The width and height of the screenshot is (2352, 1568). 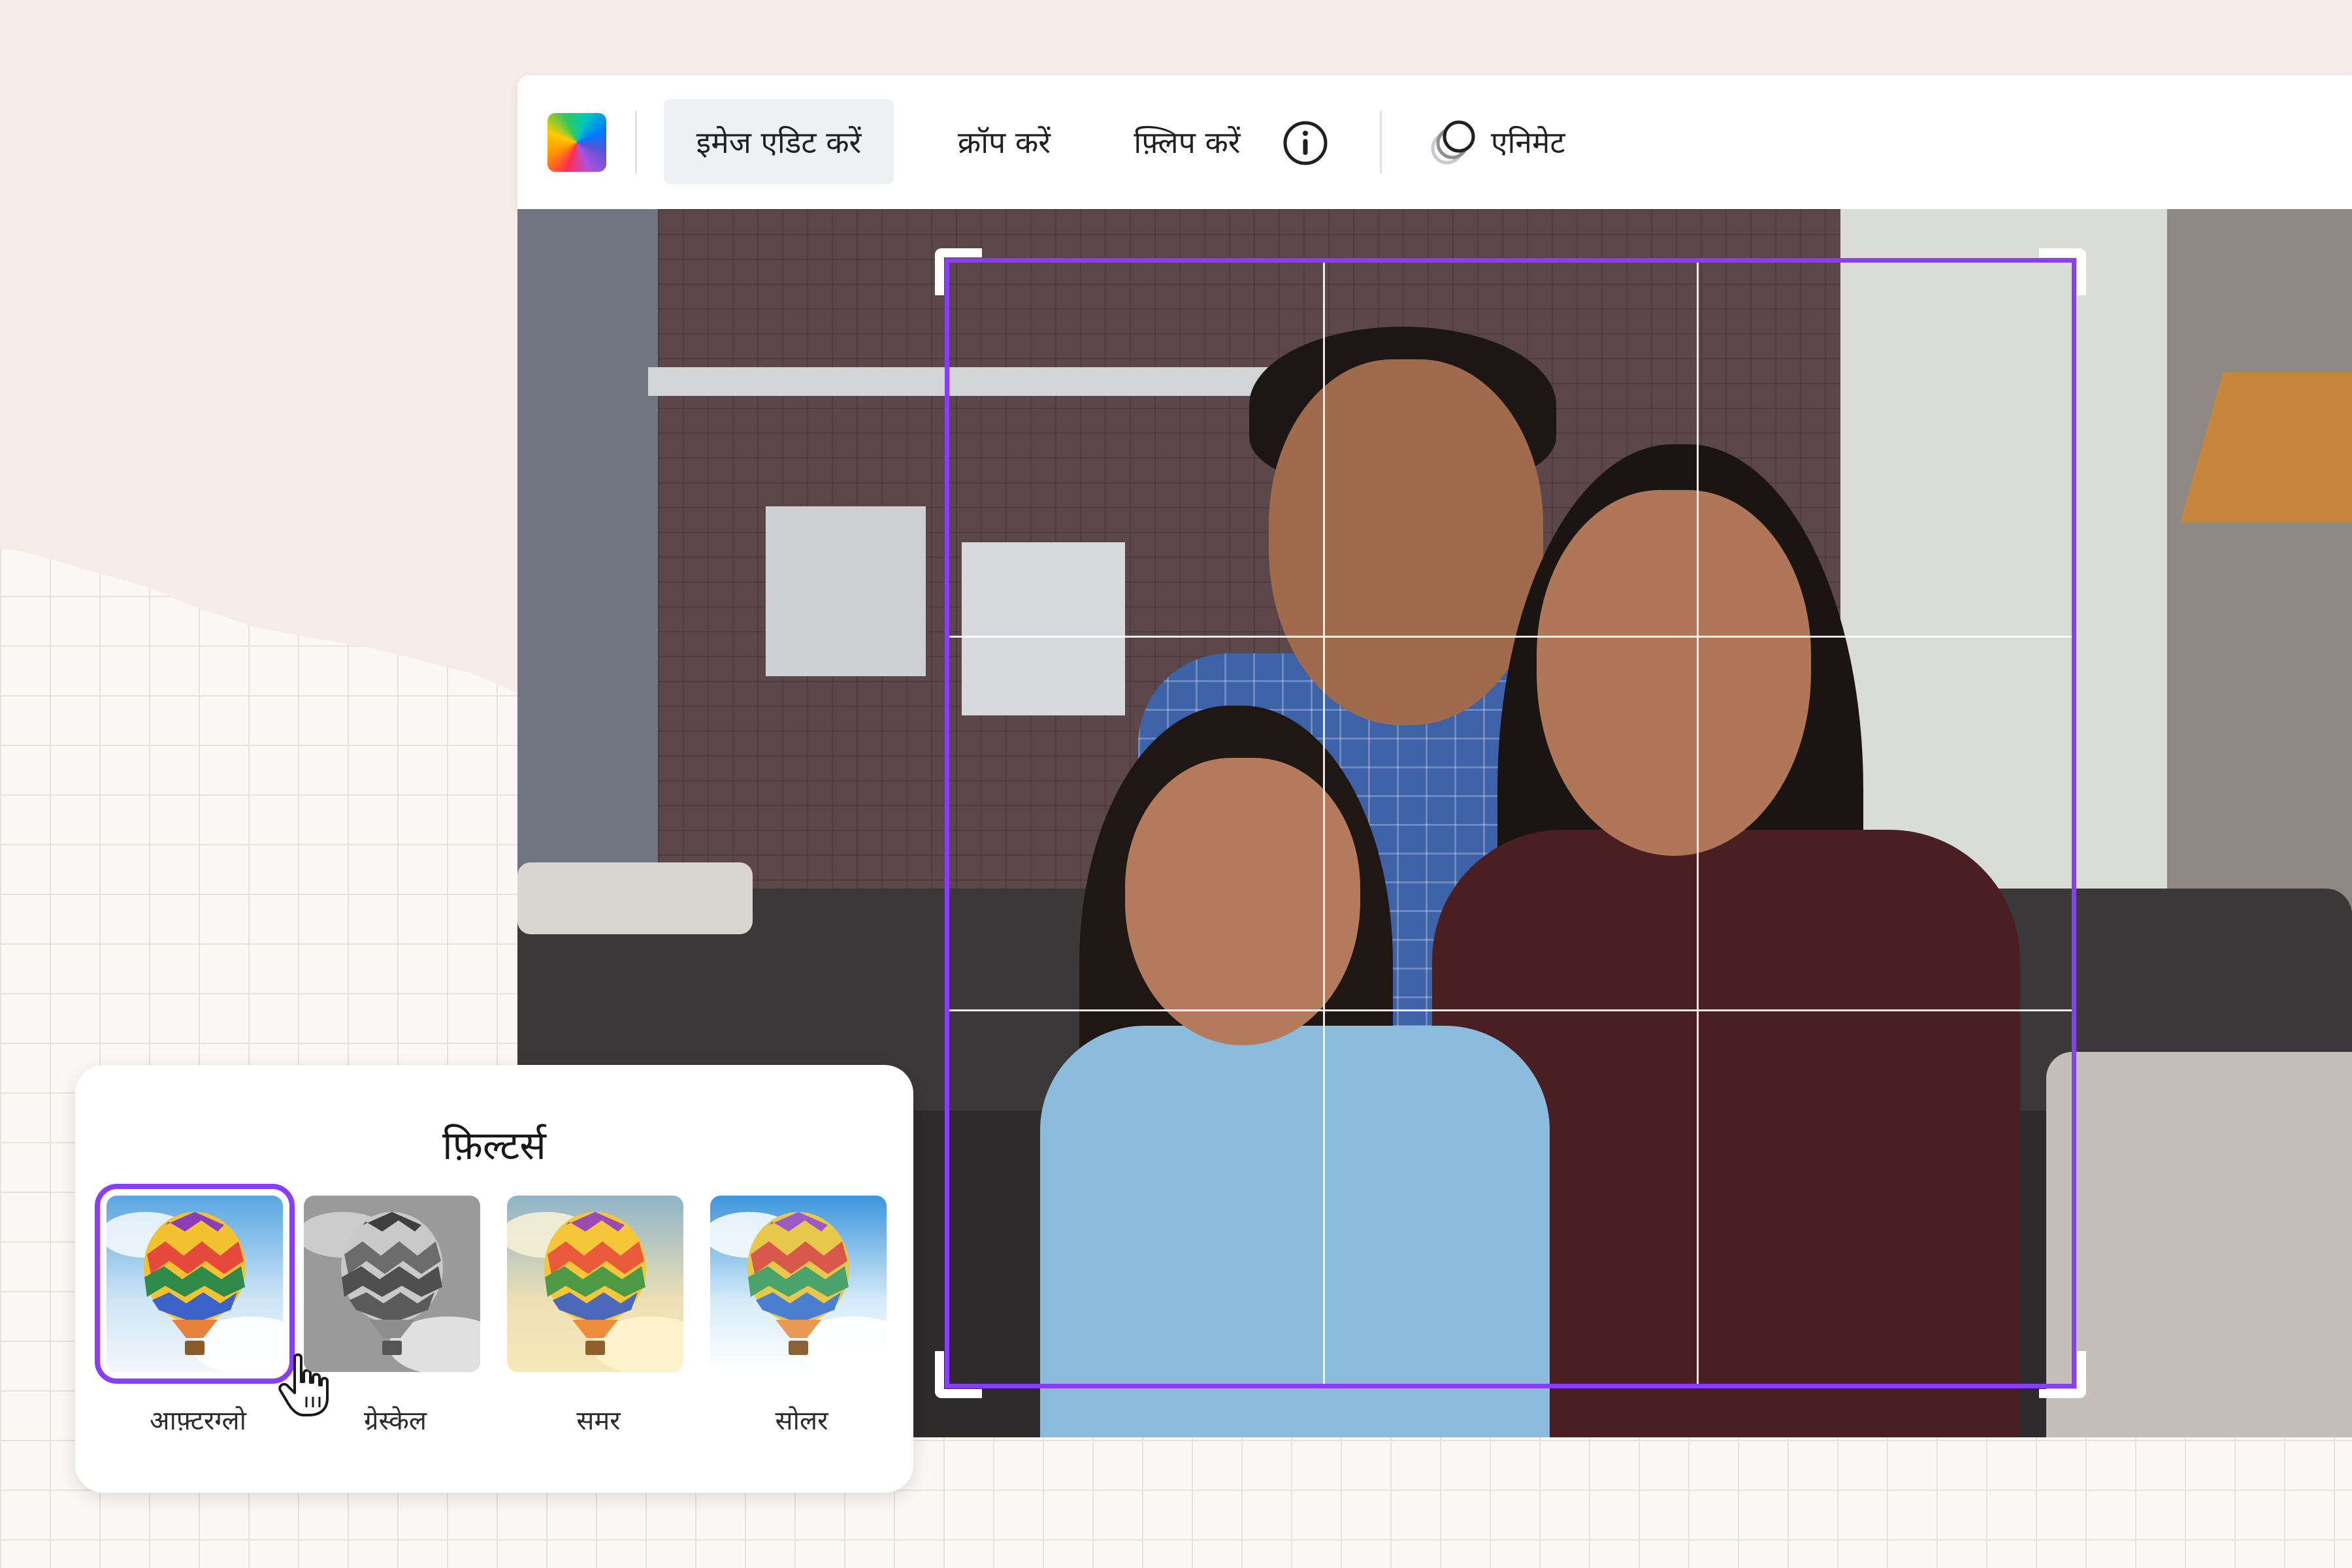 I want to click on flip-button: फ़्लिप करें, so click(x=1187, y=141).